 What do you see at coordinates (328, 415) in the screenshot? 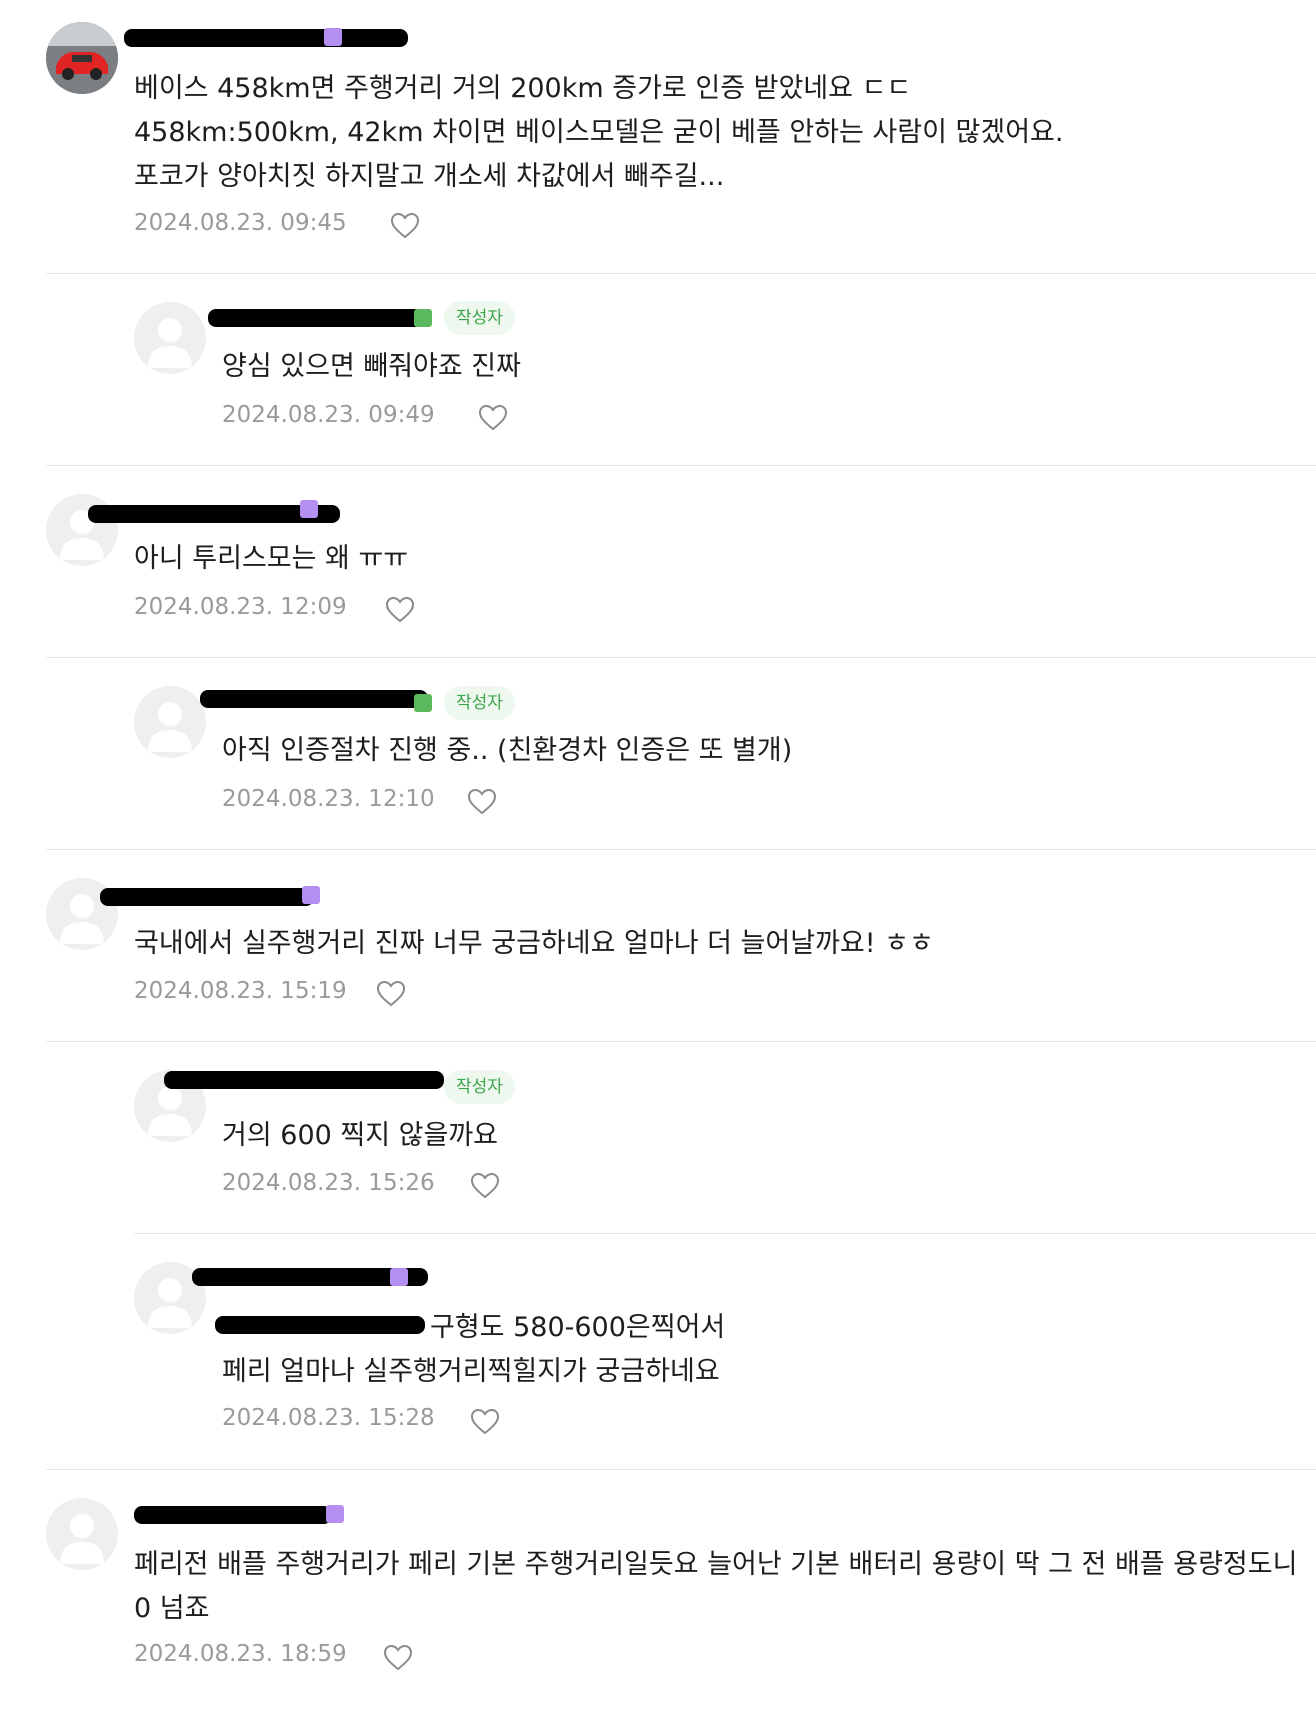
I see `comment-date: 2024.08.23. 09:49` at bounding box center [328, 415].